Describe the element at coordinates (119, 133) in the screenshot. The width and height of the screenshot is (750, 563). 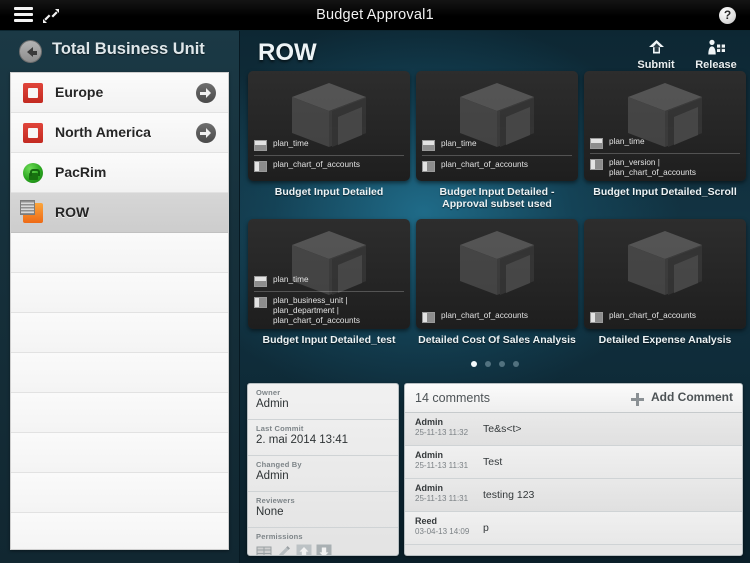
I see `sidebar-item-north-america: North America` at that location.